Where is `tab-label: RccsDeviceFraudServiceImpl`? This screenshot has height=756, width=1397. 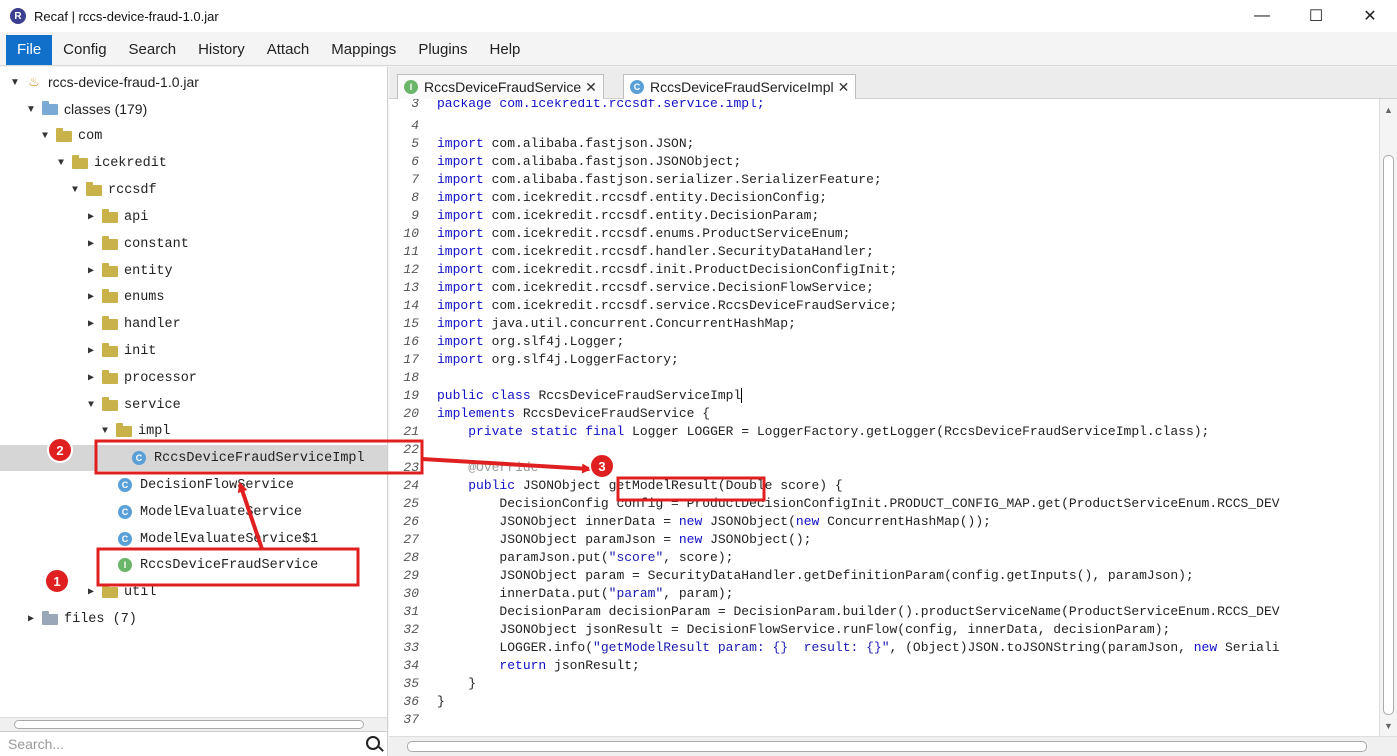 tab-label: RccsDeviceFraudServiceImpl is located at coordinates (742, 87).